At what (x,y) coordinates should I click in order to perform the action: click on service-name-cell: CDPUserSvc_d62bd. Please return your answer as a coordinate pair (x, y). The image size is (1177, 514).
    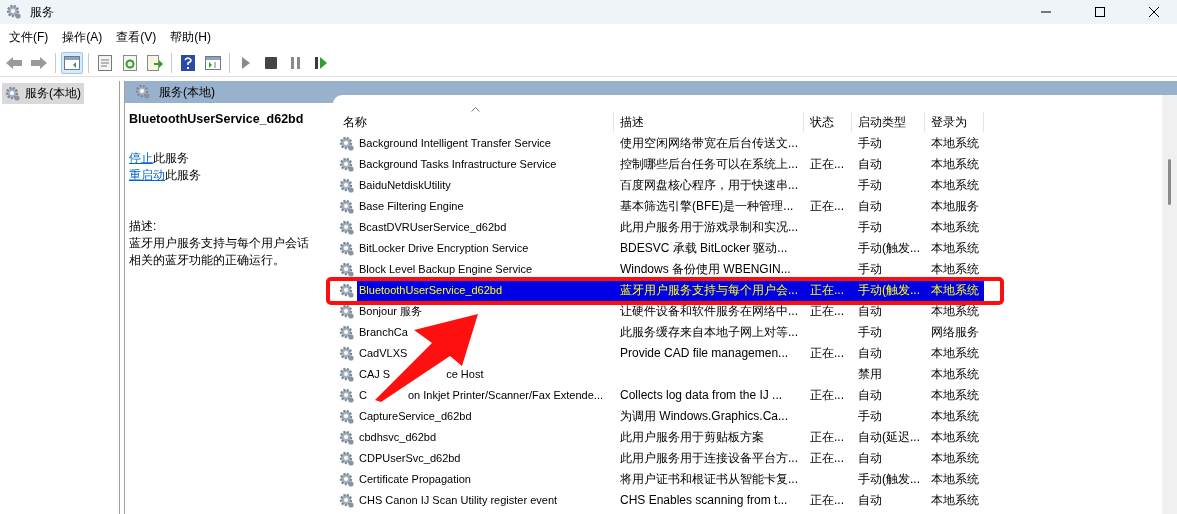
    Looking at the image, I should click on (410, 458).